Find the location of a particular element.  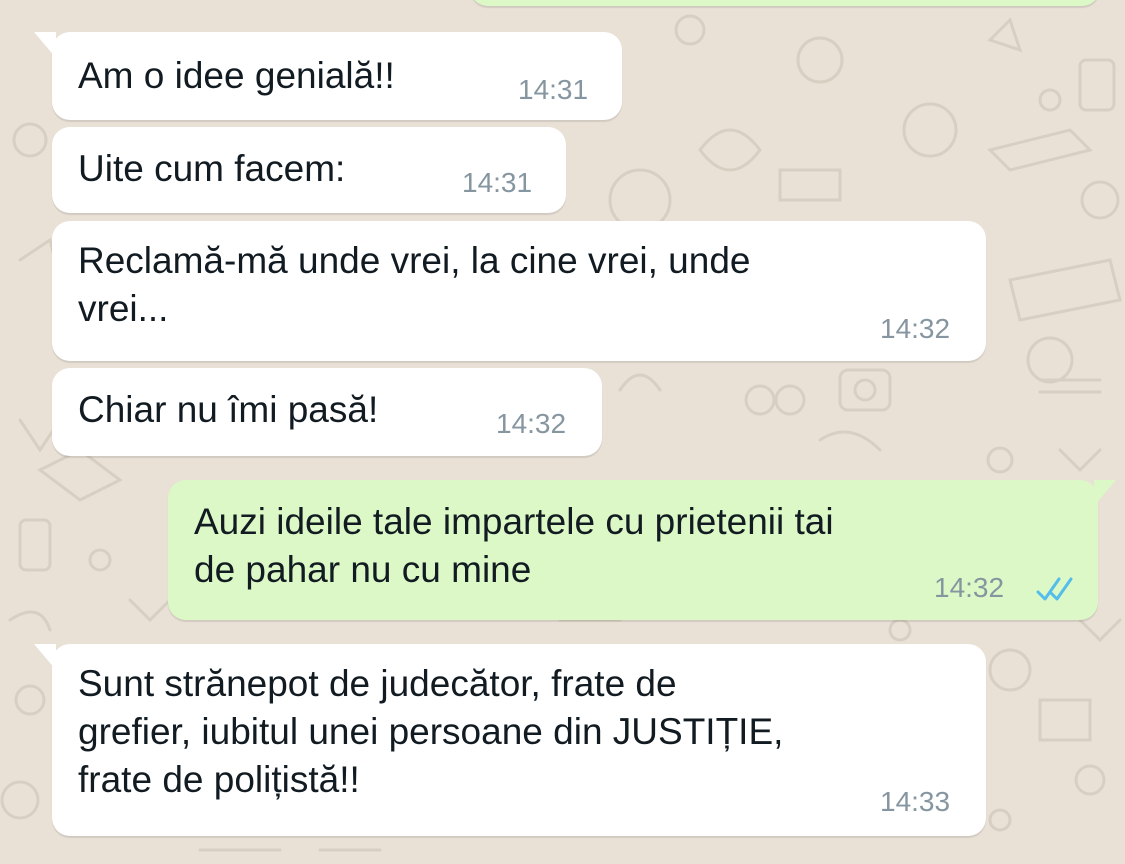

incoming-message-bubble: Am o idee genială!! 14:31 is located at coordinates (328, 76).